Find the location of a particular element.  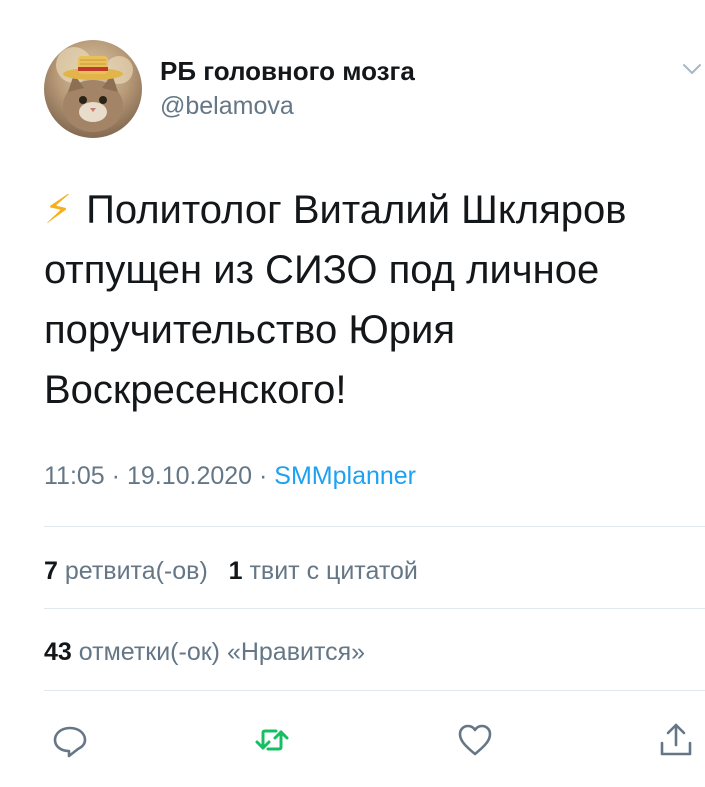

retweet-icon is located at coordinates (272, 740).